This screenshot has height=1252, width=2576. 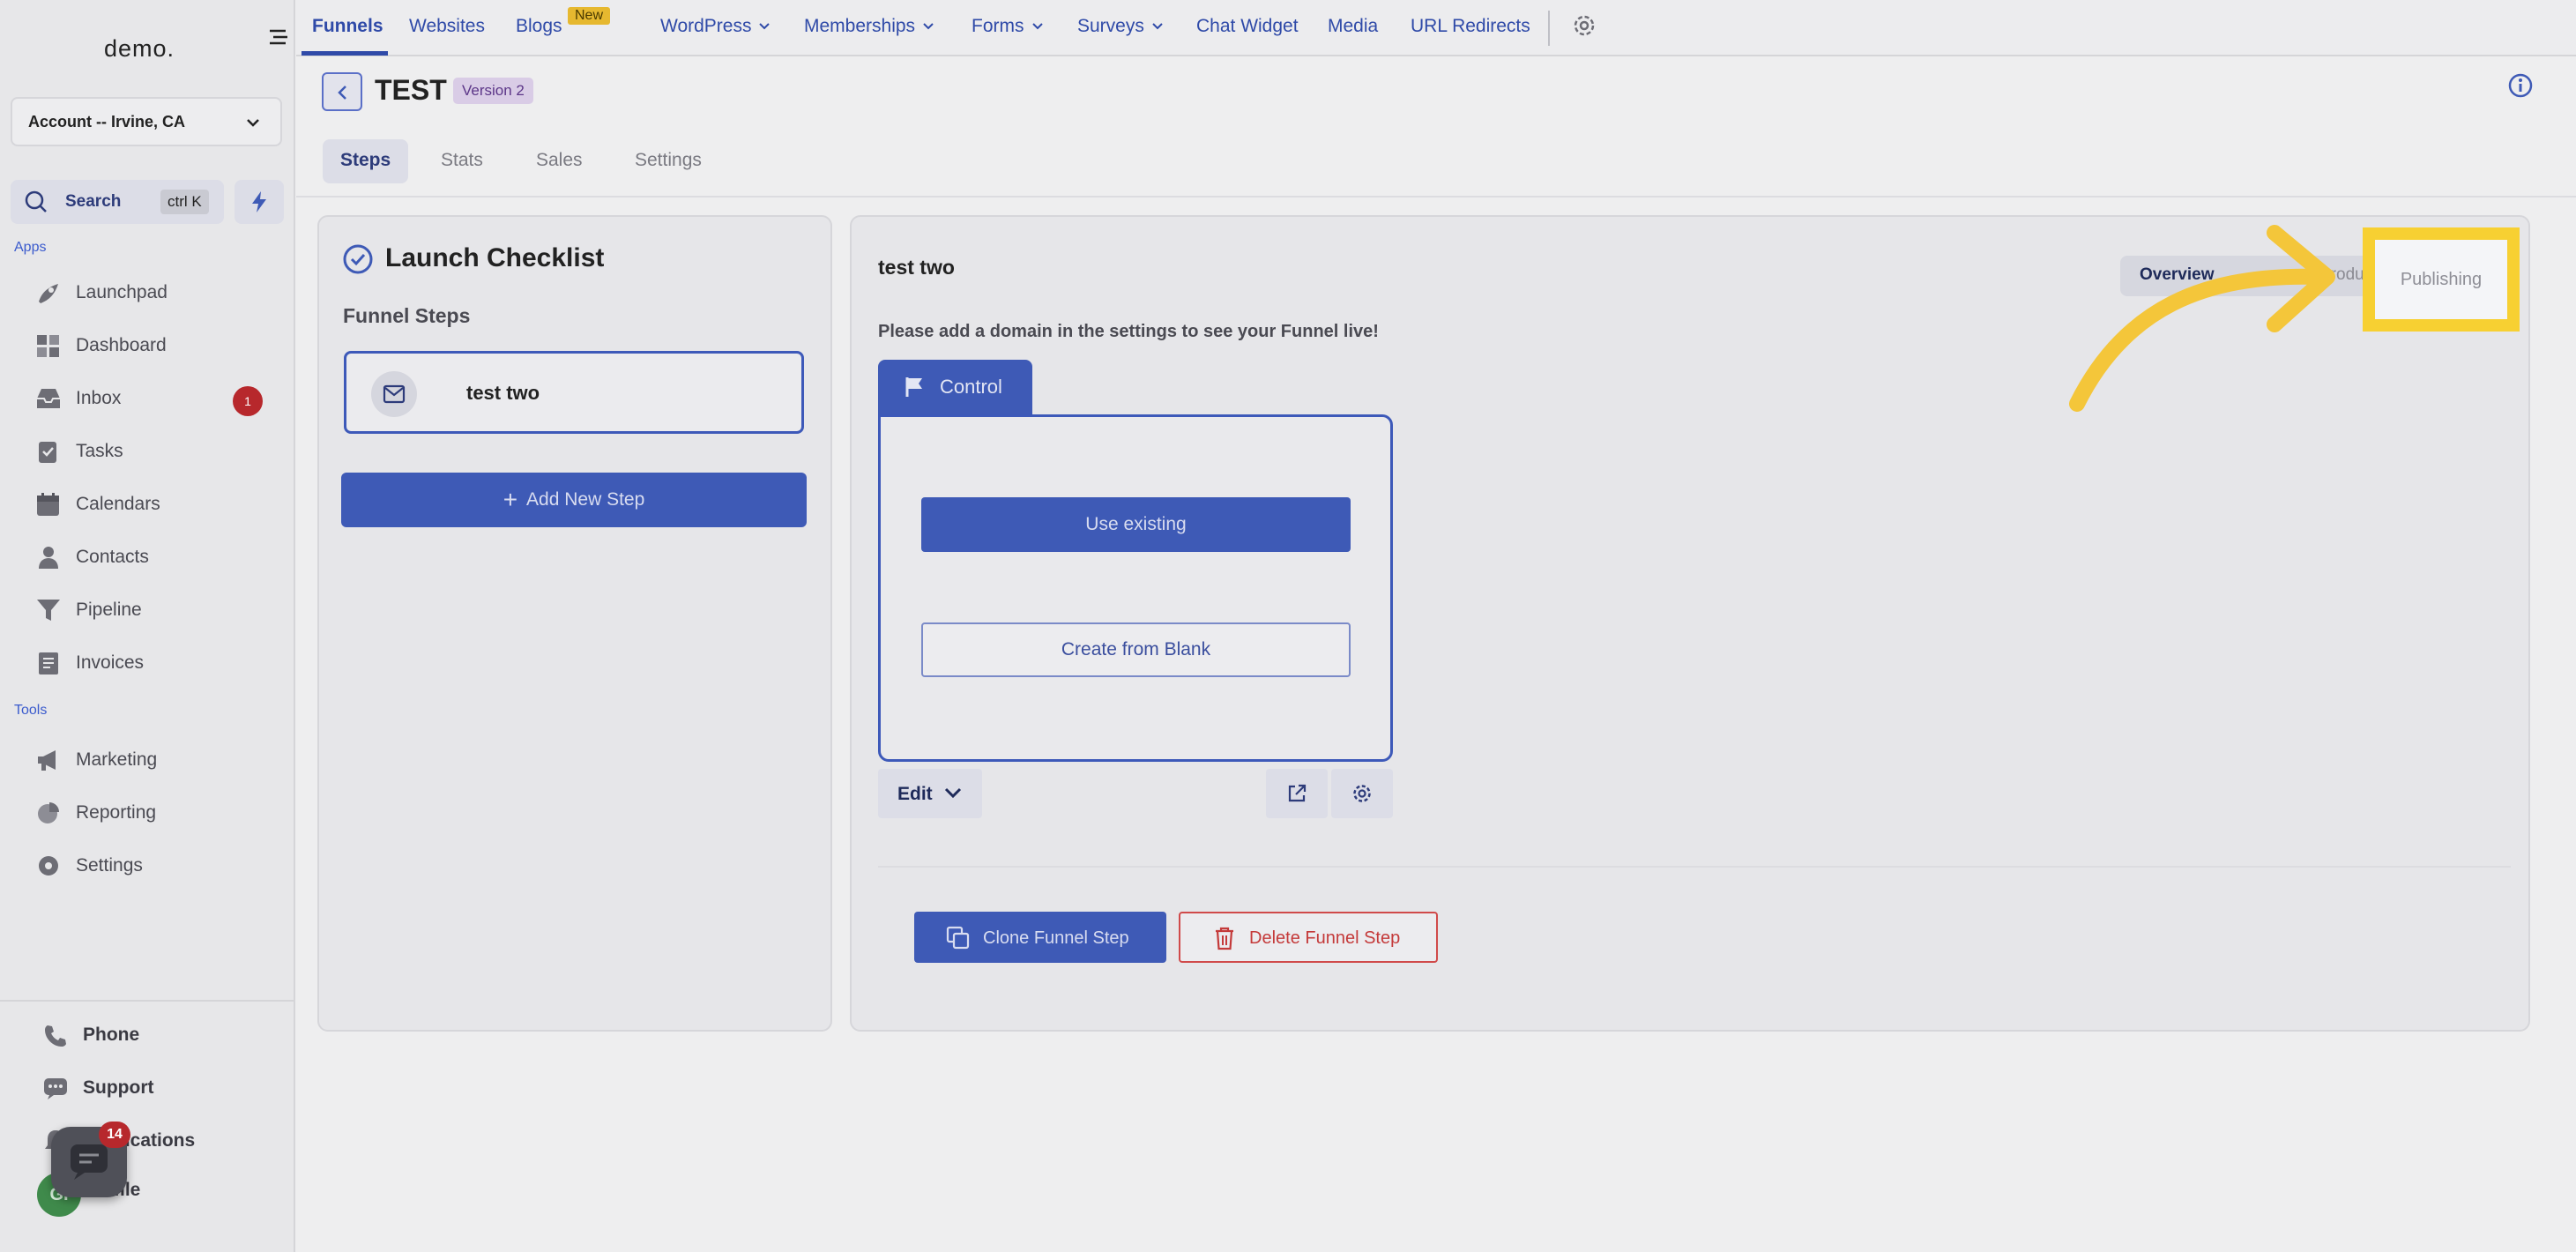 I want to click on actions-divider, so click(x=1695, y=867).